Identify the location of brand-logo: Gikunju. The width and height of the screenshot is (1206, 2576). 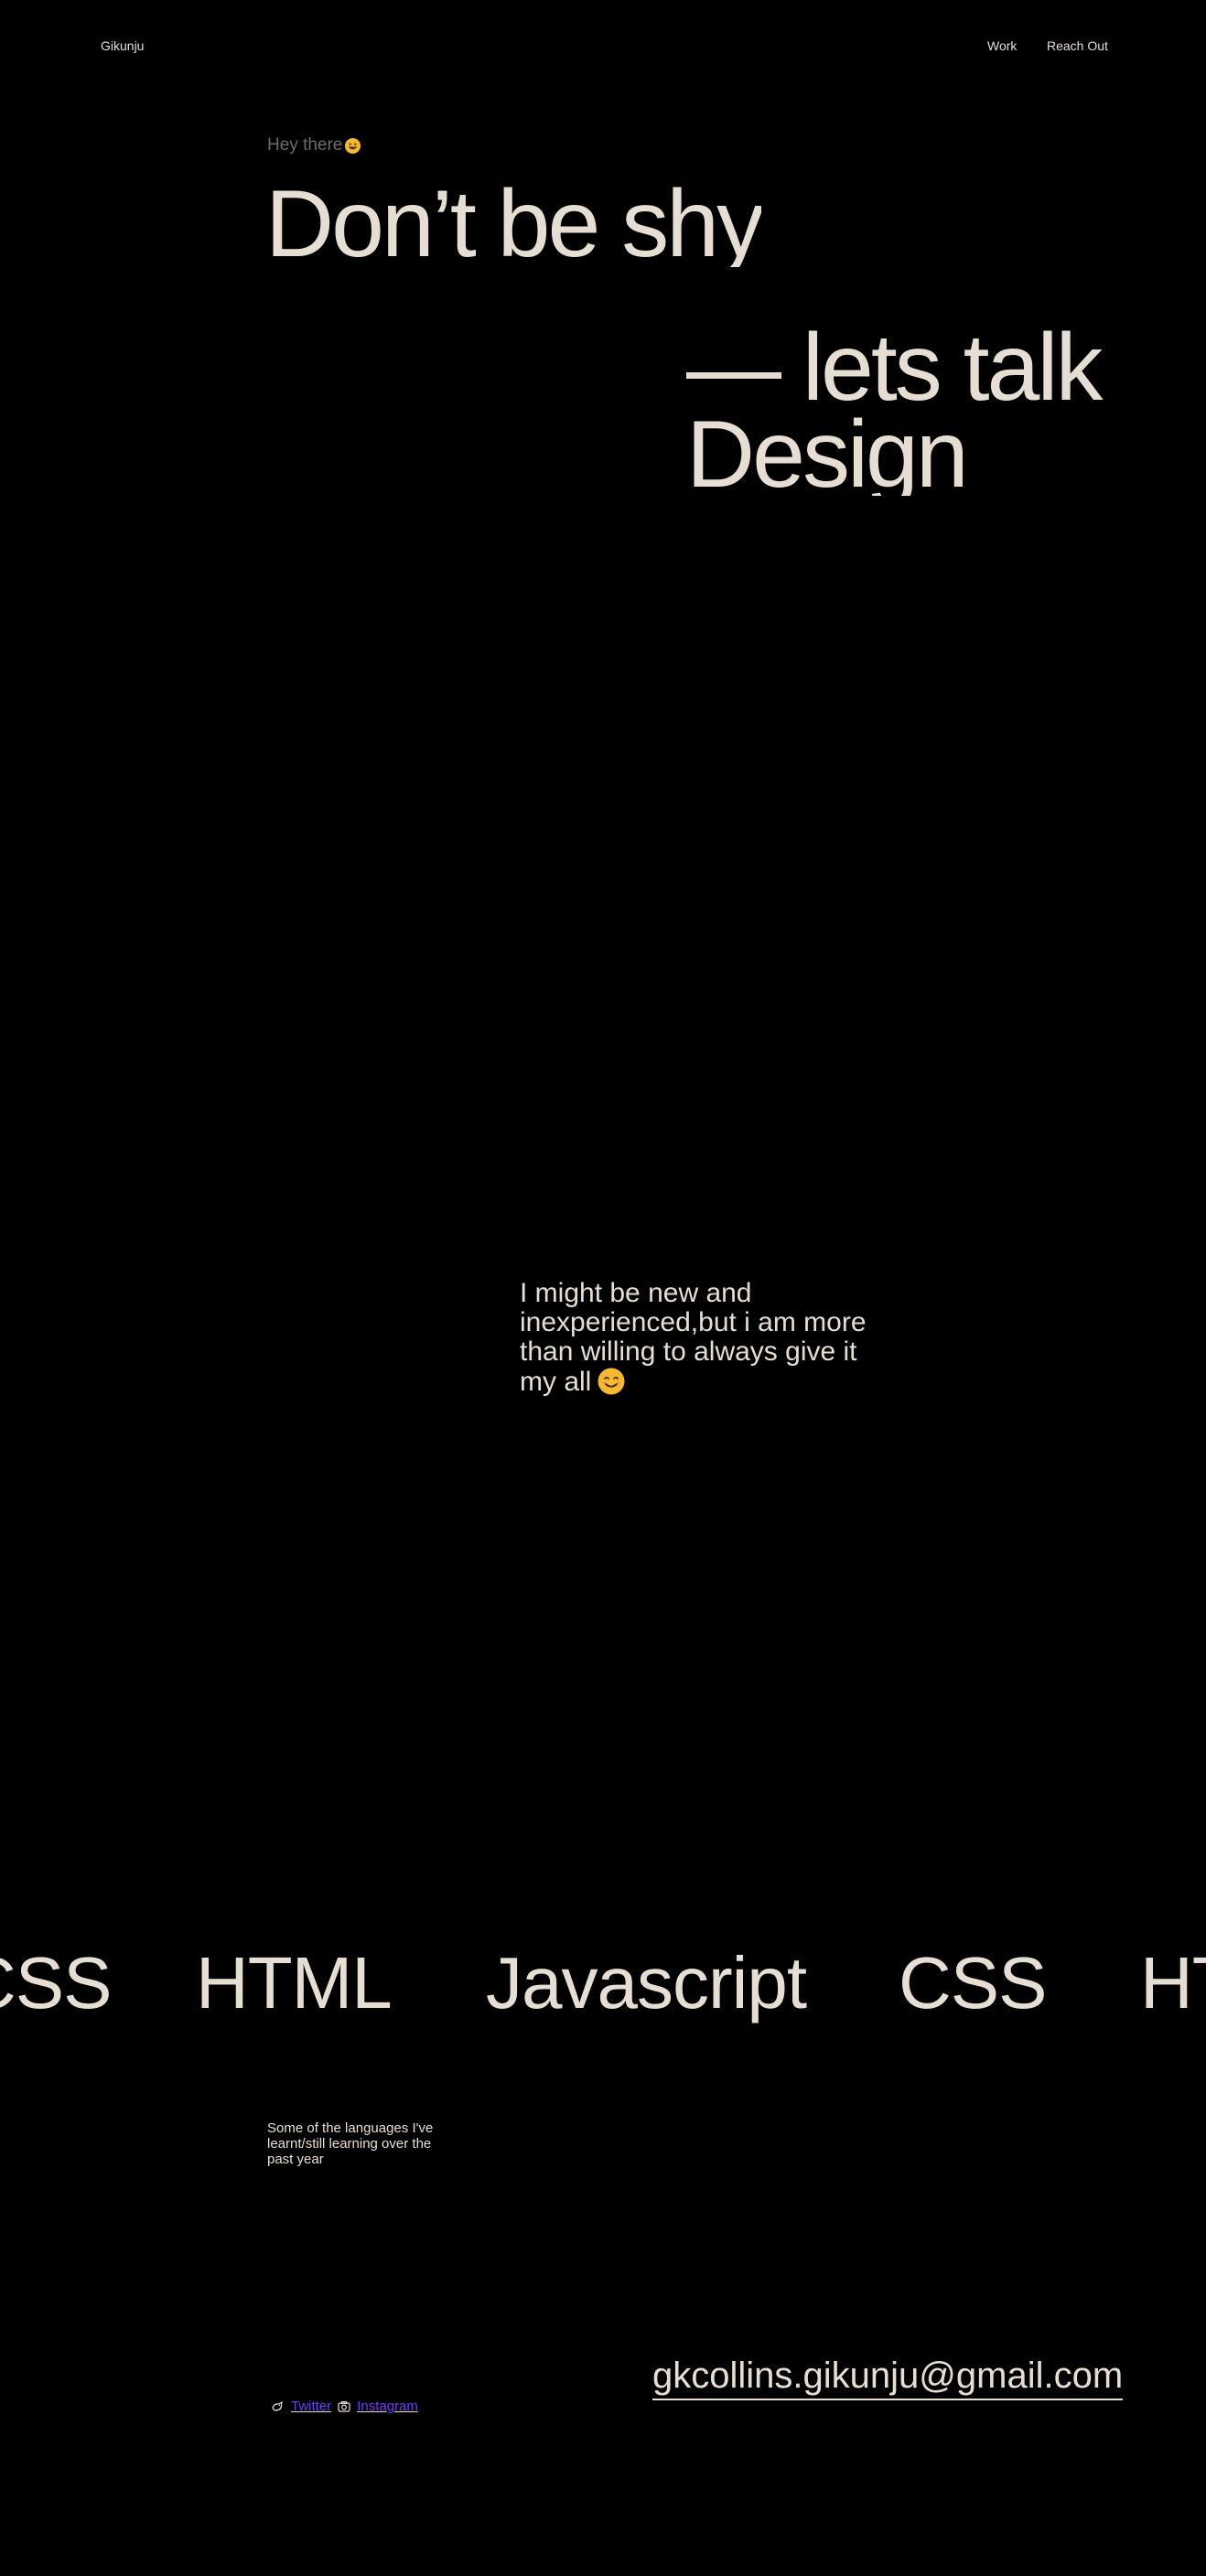
(122, 45).